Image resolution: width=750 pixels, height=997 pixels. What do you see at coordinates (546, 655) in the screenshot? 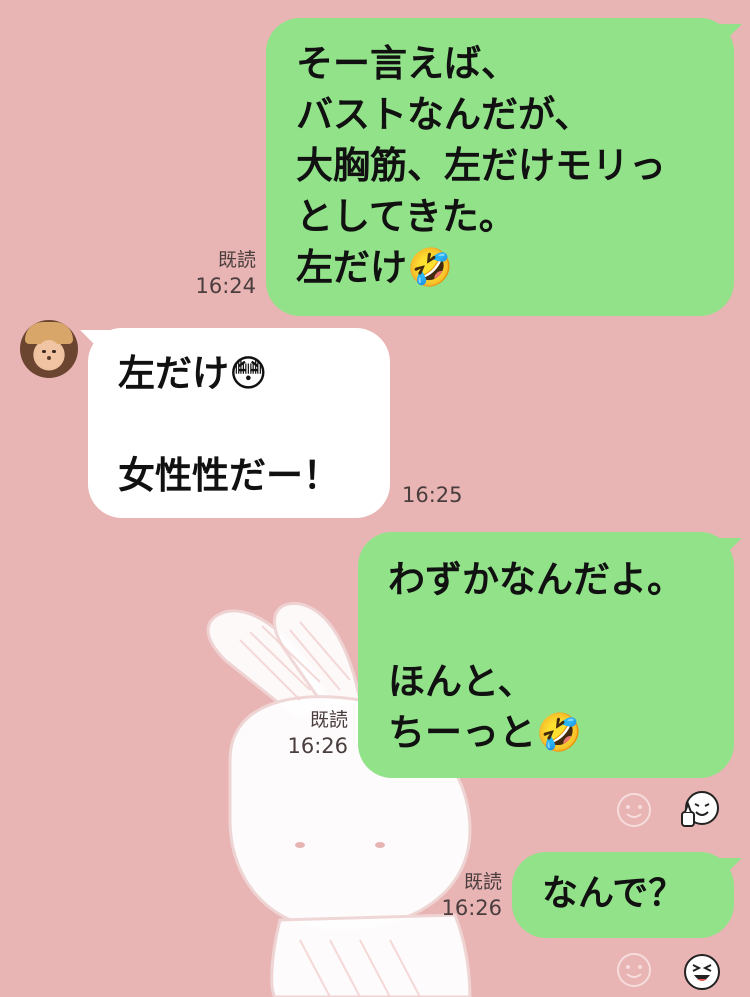
I see `message-bubble-outgoing: わずかなんだよ。 ほんと、 ちーっと🤣` at bounding box center [546, 655].